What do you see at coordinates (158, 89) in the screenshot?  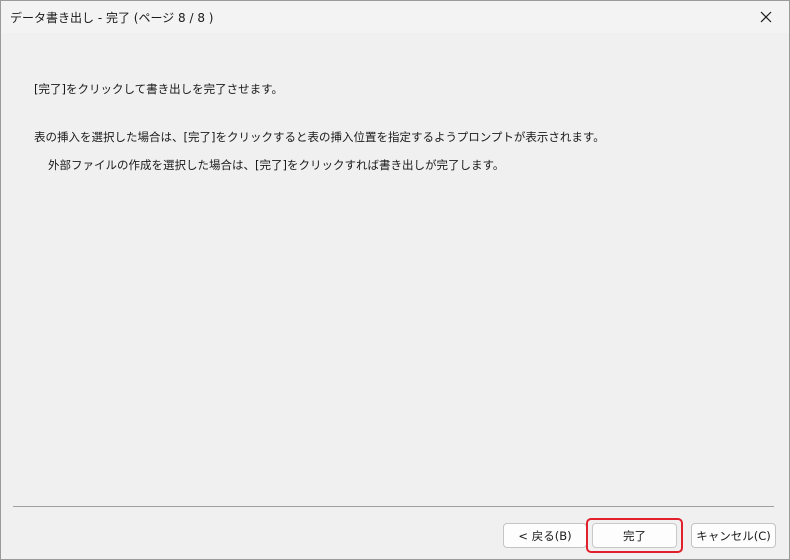 I see `instruction-text-finish: [完了]をクリックして書き出しを完了させます。` at bounding box center [158, 89].